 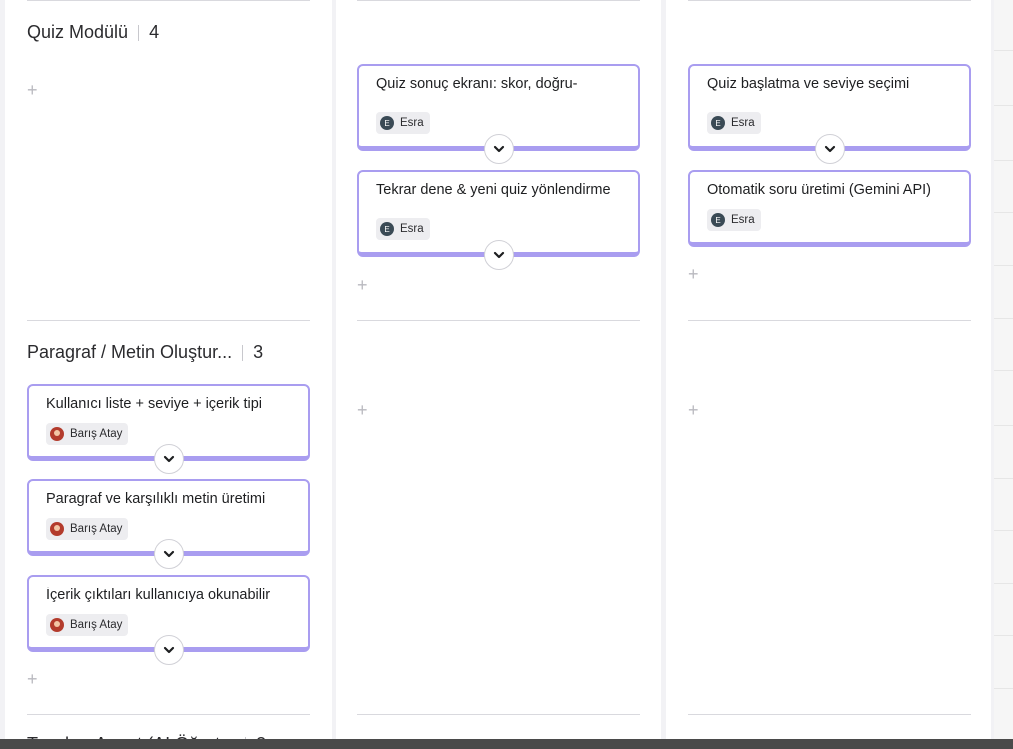 I want to click on task-title: Otomatik soru üretimi (Gemini API), so click(x=819, y=190).